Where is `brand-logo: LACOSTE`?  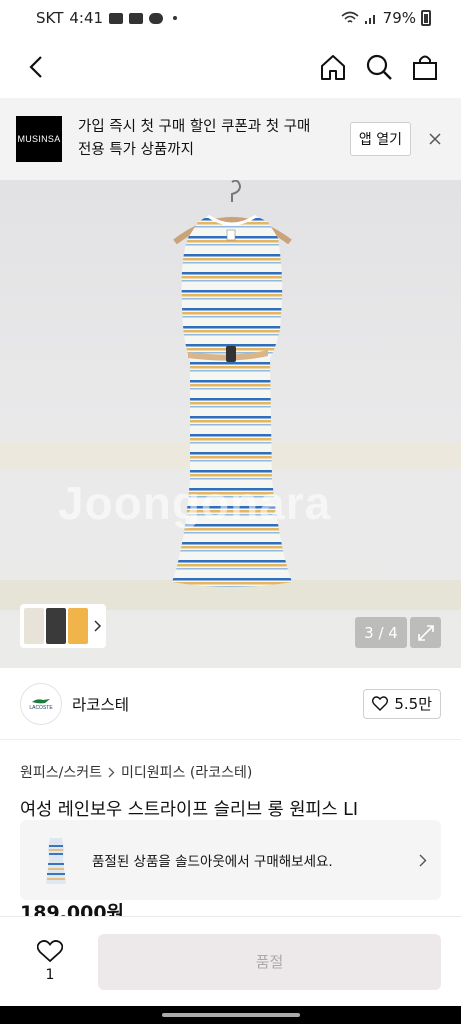 brand-logo: LACOSTE is located at coordinates (41, 703).